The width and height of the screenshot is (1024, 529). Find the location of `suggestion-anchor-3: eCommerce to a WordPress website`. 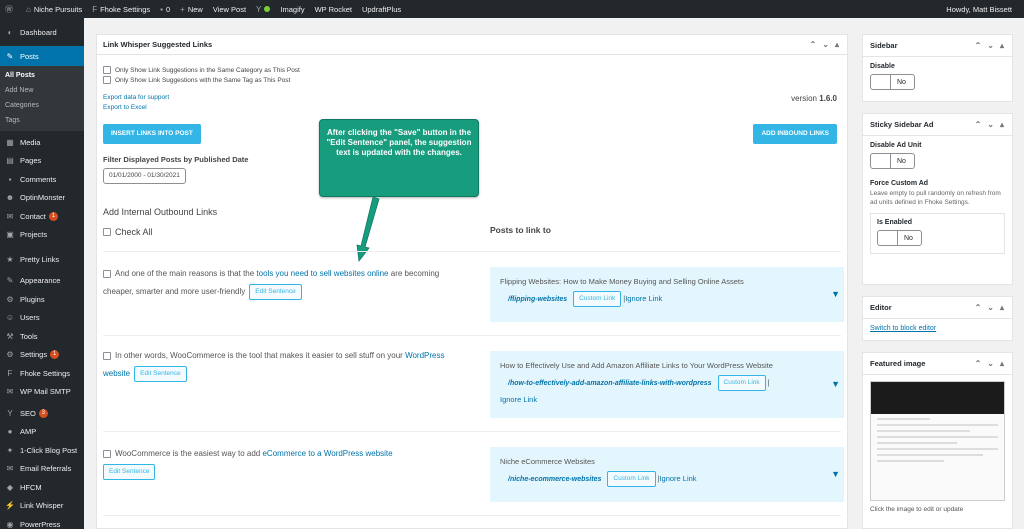

suggestion-anchor-3: eCommerce to a WordPress website is located at coordinates (327, 453).